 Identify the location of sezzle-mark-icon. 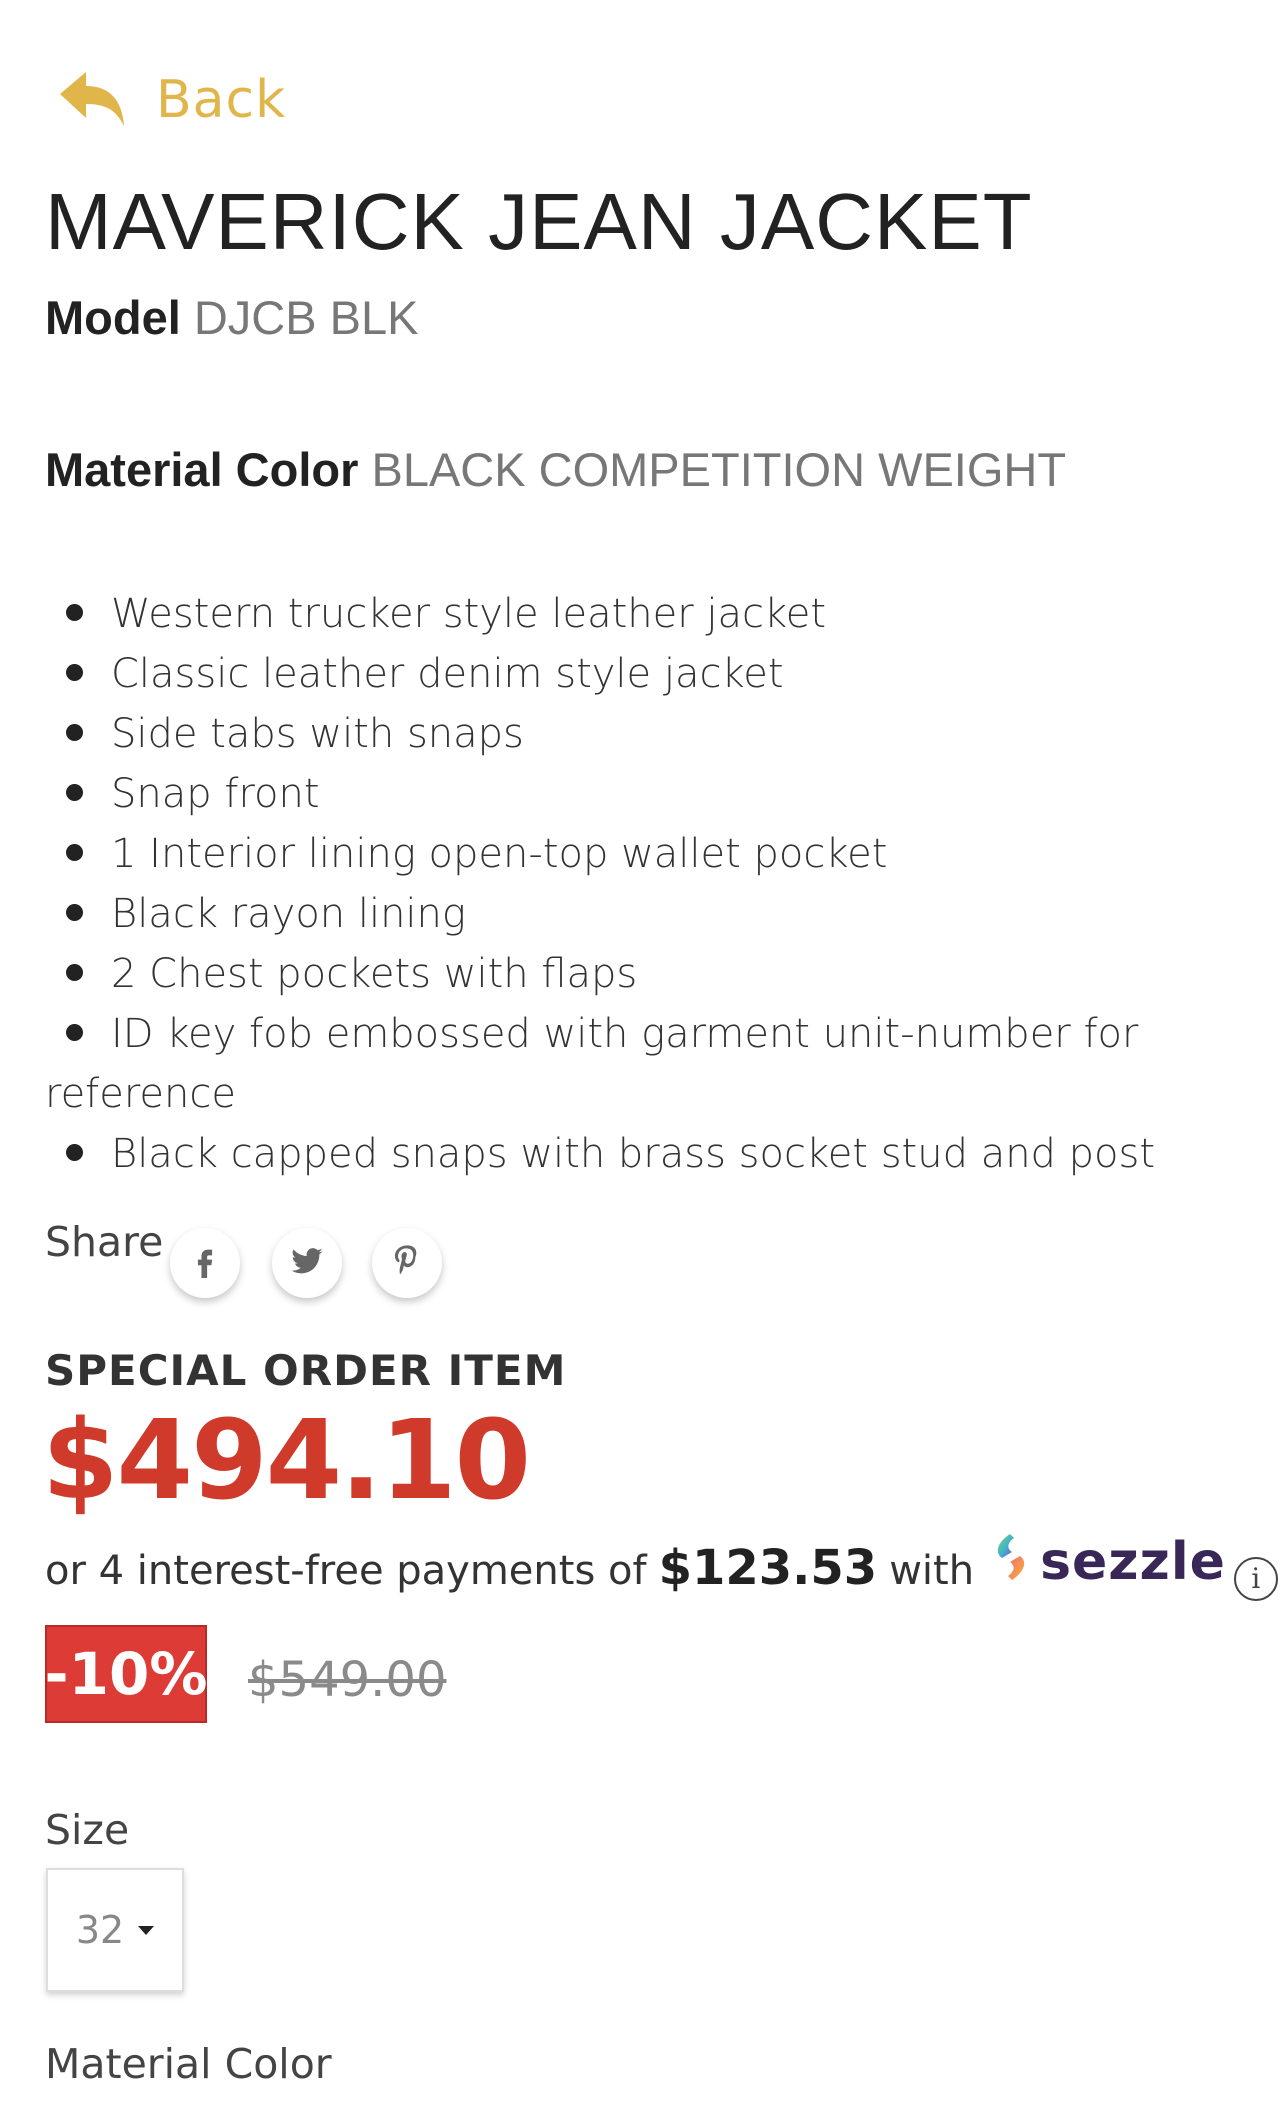
(1011, 1562).